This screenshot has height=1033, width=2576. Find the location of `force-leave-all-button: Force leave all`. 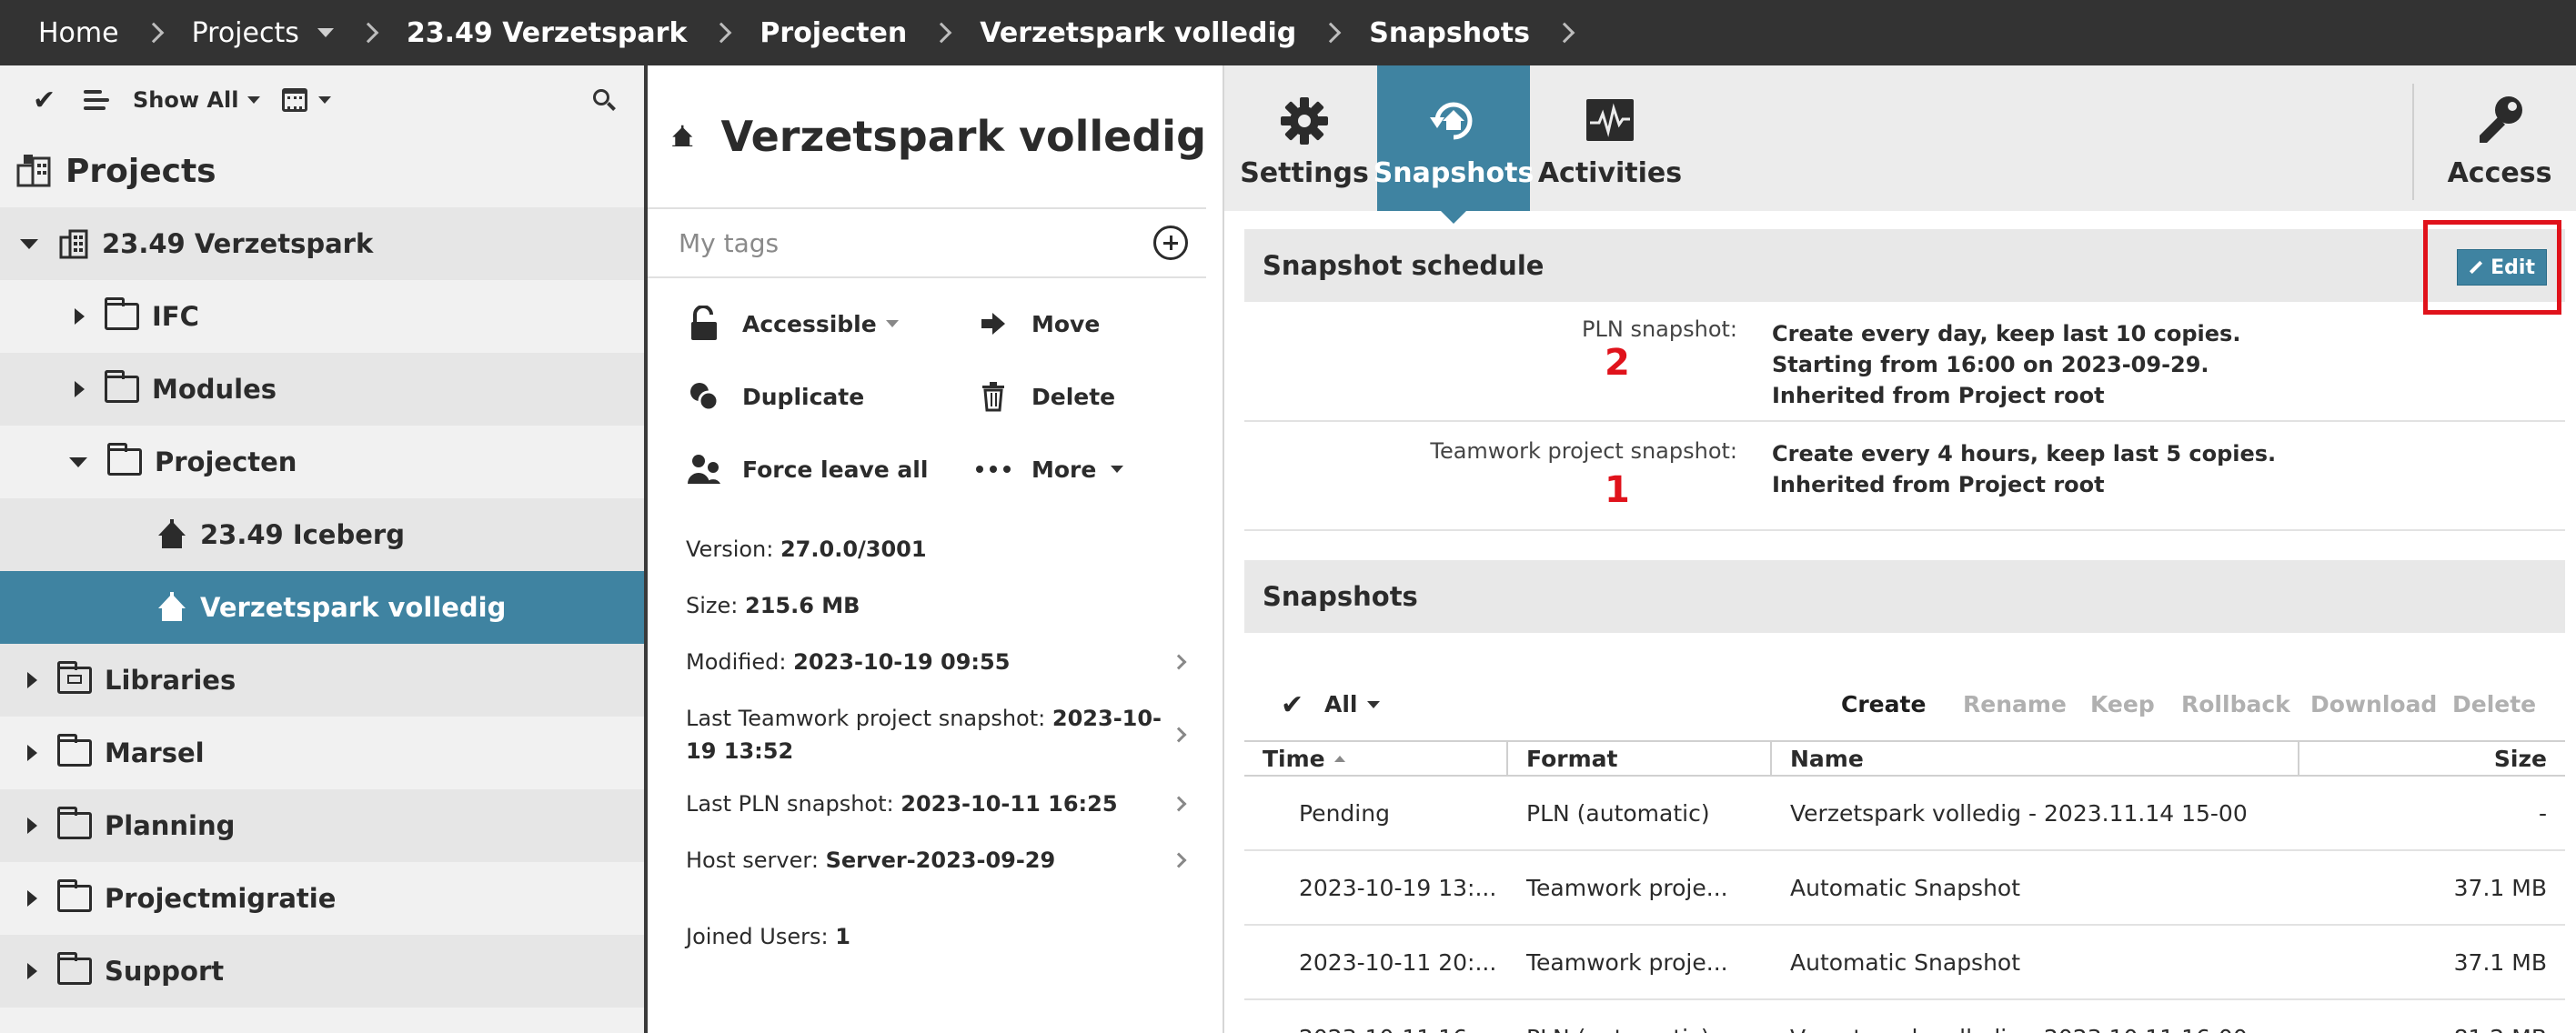

force-leave-all-button: Force leave all is located at coordinates (830, 470).